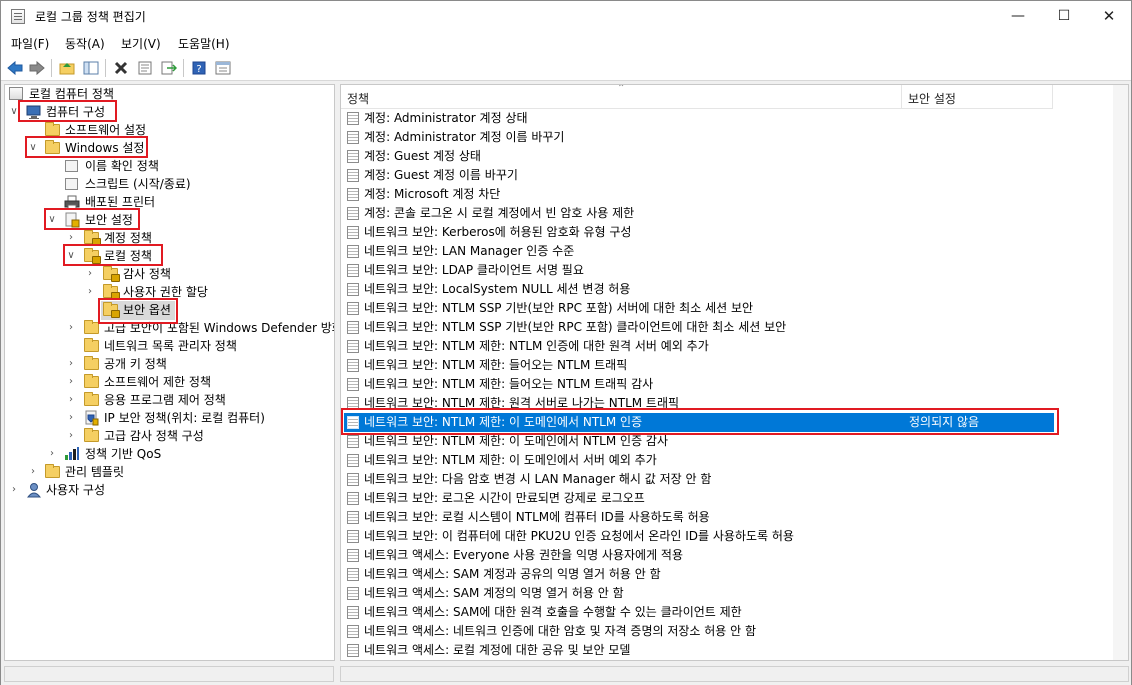  Describe the element at coordinates (726, 175) in the screenshot. I see `policy-row: 계정: Guest 계정 이름 바꾸기` at that location.